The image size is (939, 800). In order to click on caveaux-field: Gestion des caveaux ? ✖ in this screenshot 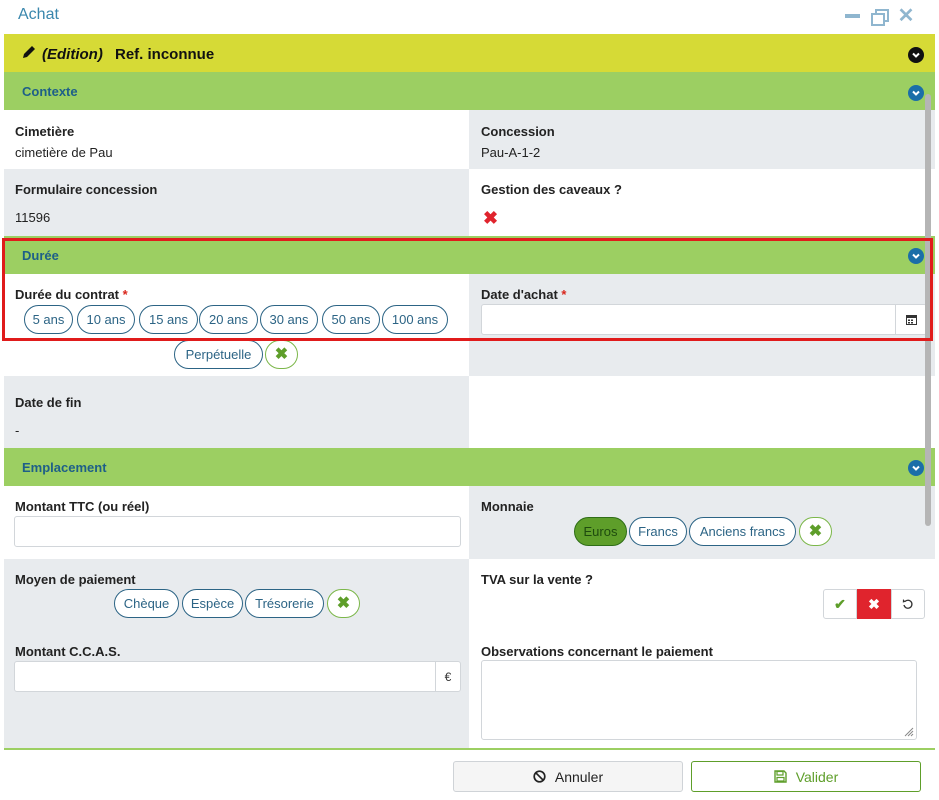, I will do `click(702, 202)`.